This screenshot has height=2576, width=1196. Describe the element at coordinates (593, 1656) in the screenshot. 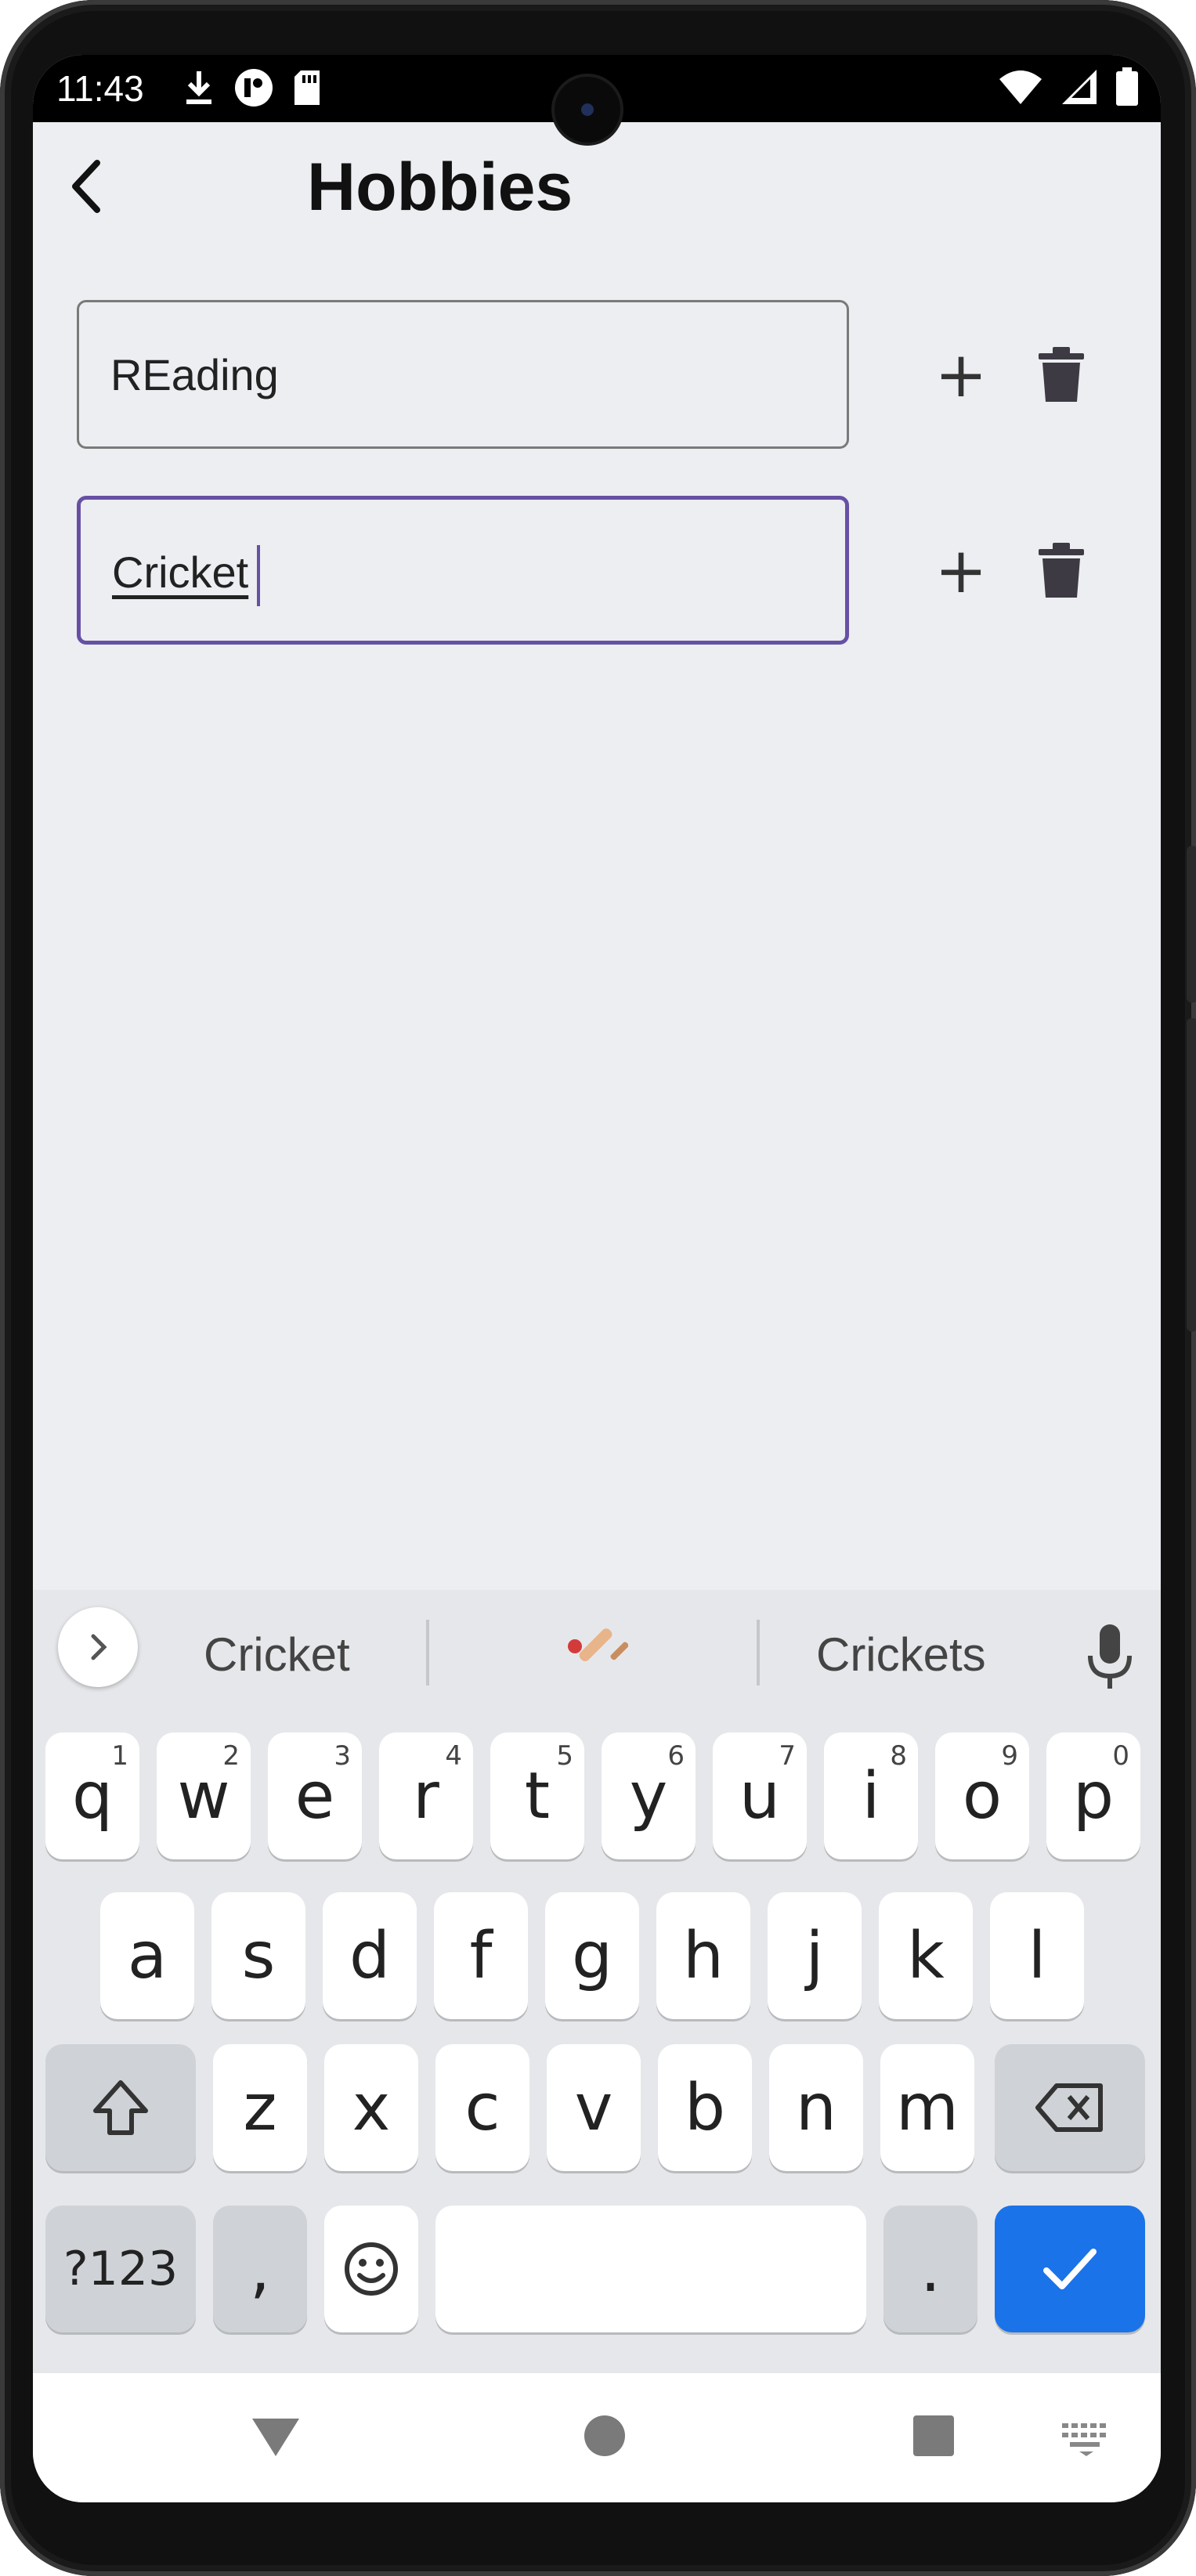

I see `suggestion-emoji` at that location.